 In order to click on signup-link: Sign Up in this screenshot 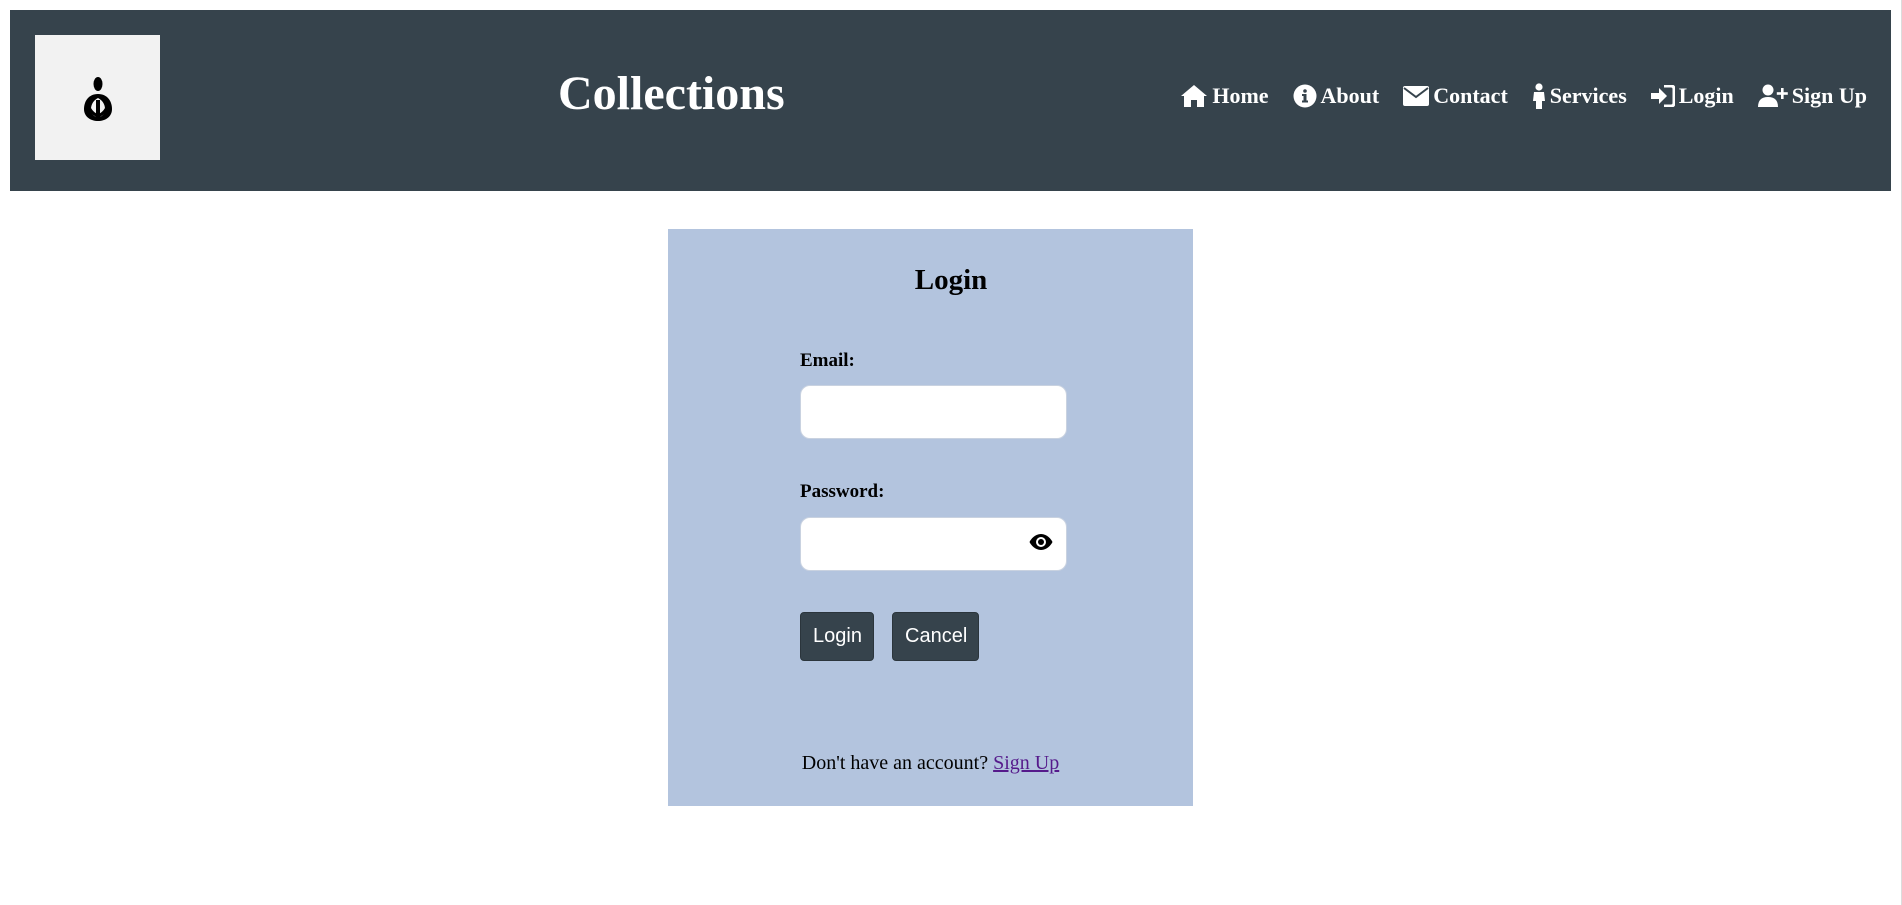, I will do `click(1026, 763)`.